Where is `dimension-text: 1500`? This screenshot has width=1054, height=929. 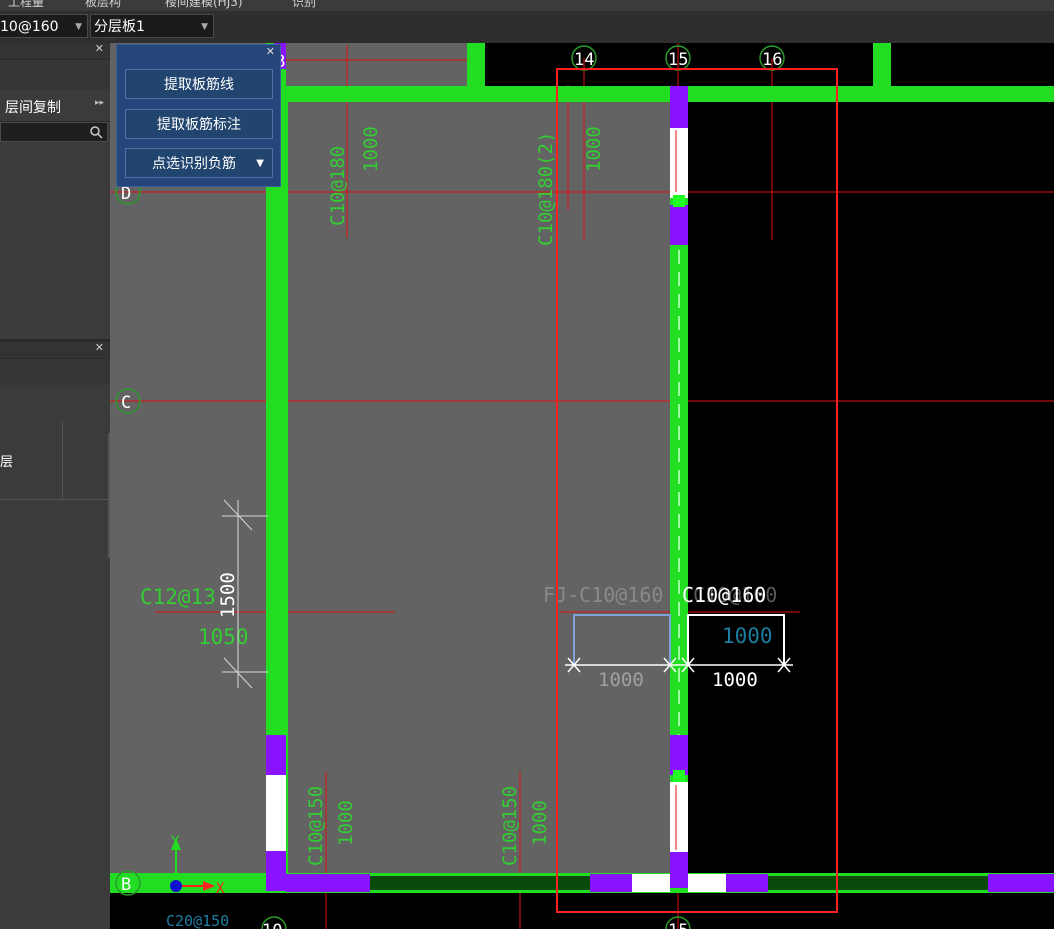
dimension-text: 1500 is located at coordinates (228, 595).